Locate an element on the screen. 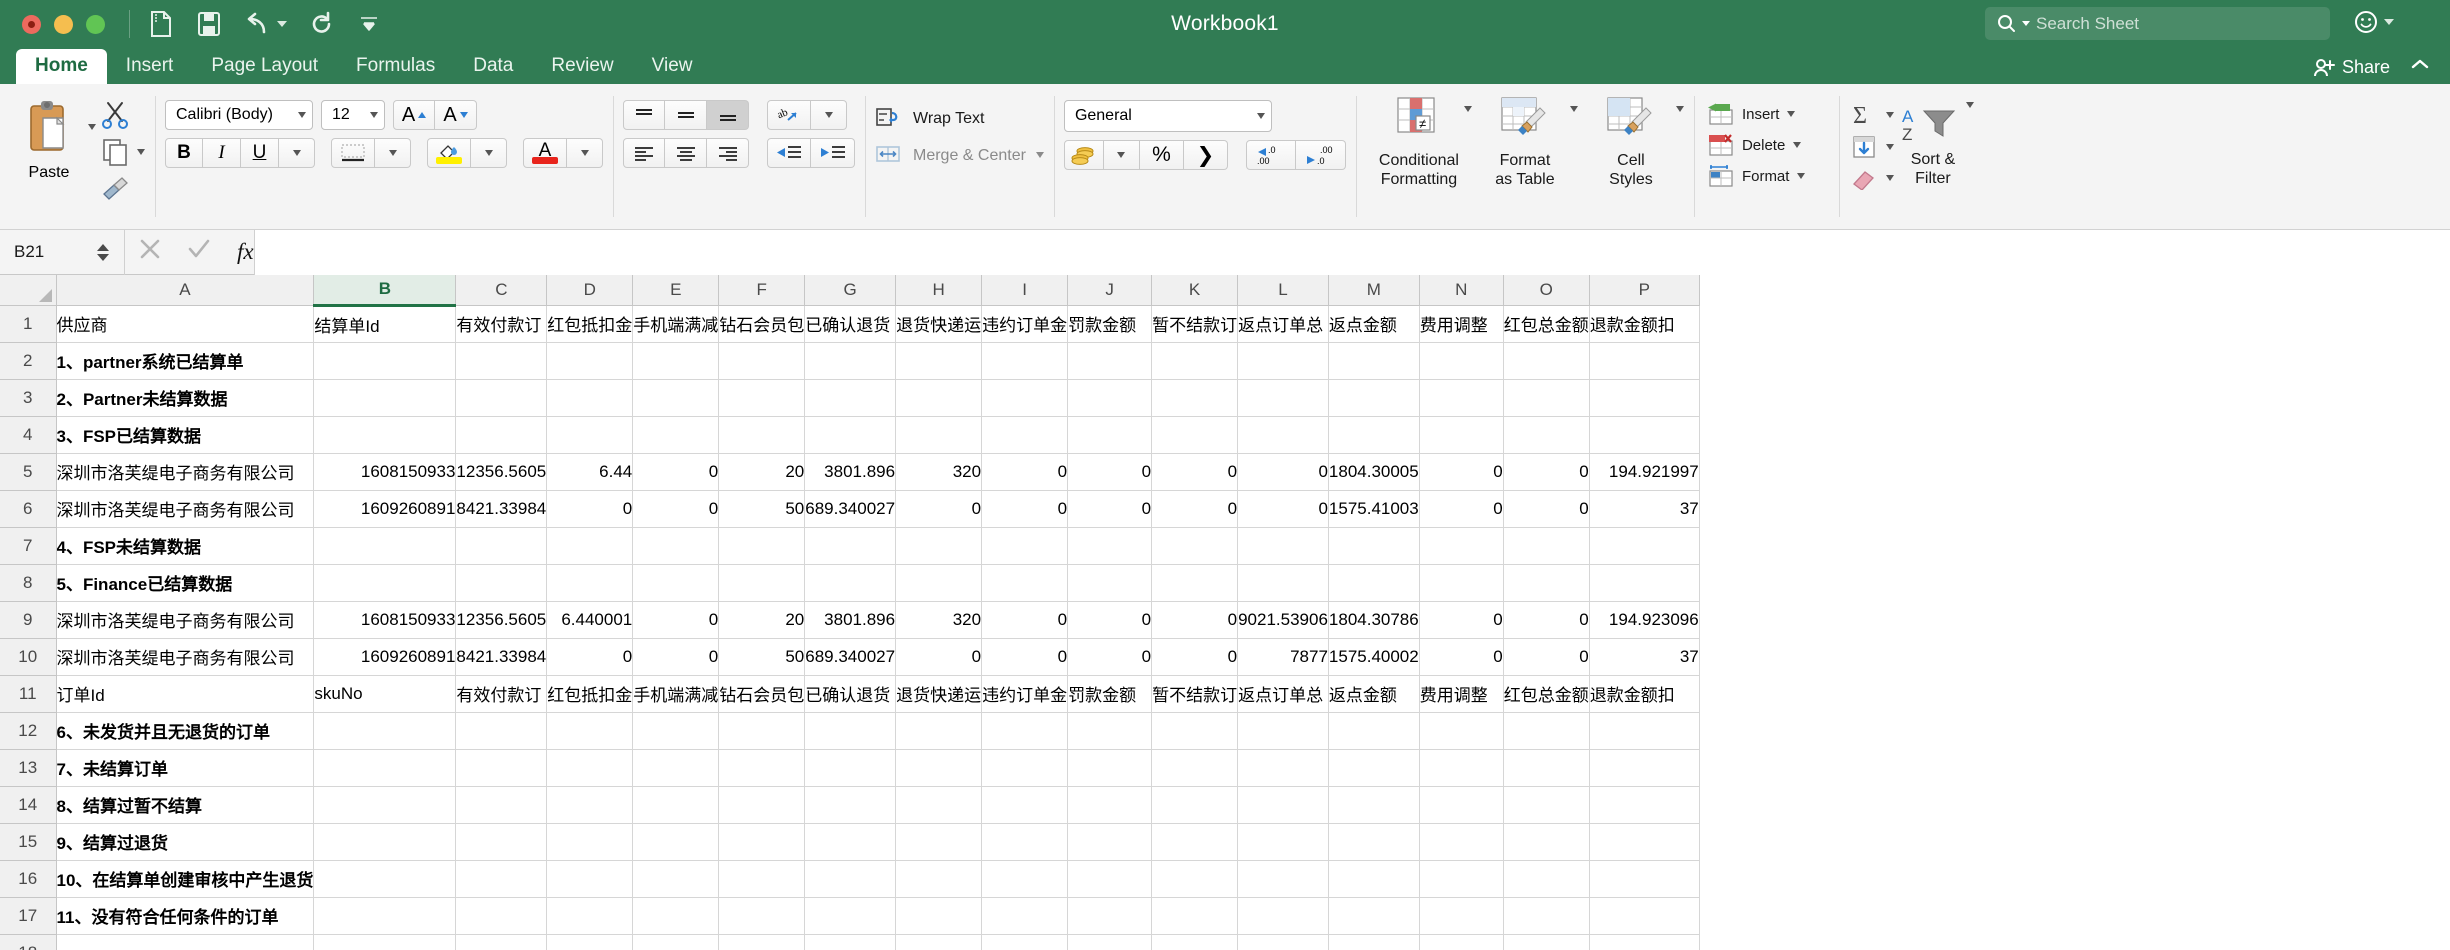 Image resolution: width=2450 pixels, height=950 pixels. row-header-11: 11 is located at coordinates (28, 694).